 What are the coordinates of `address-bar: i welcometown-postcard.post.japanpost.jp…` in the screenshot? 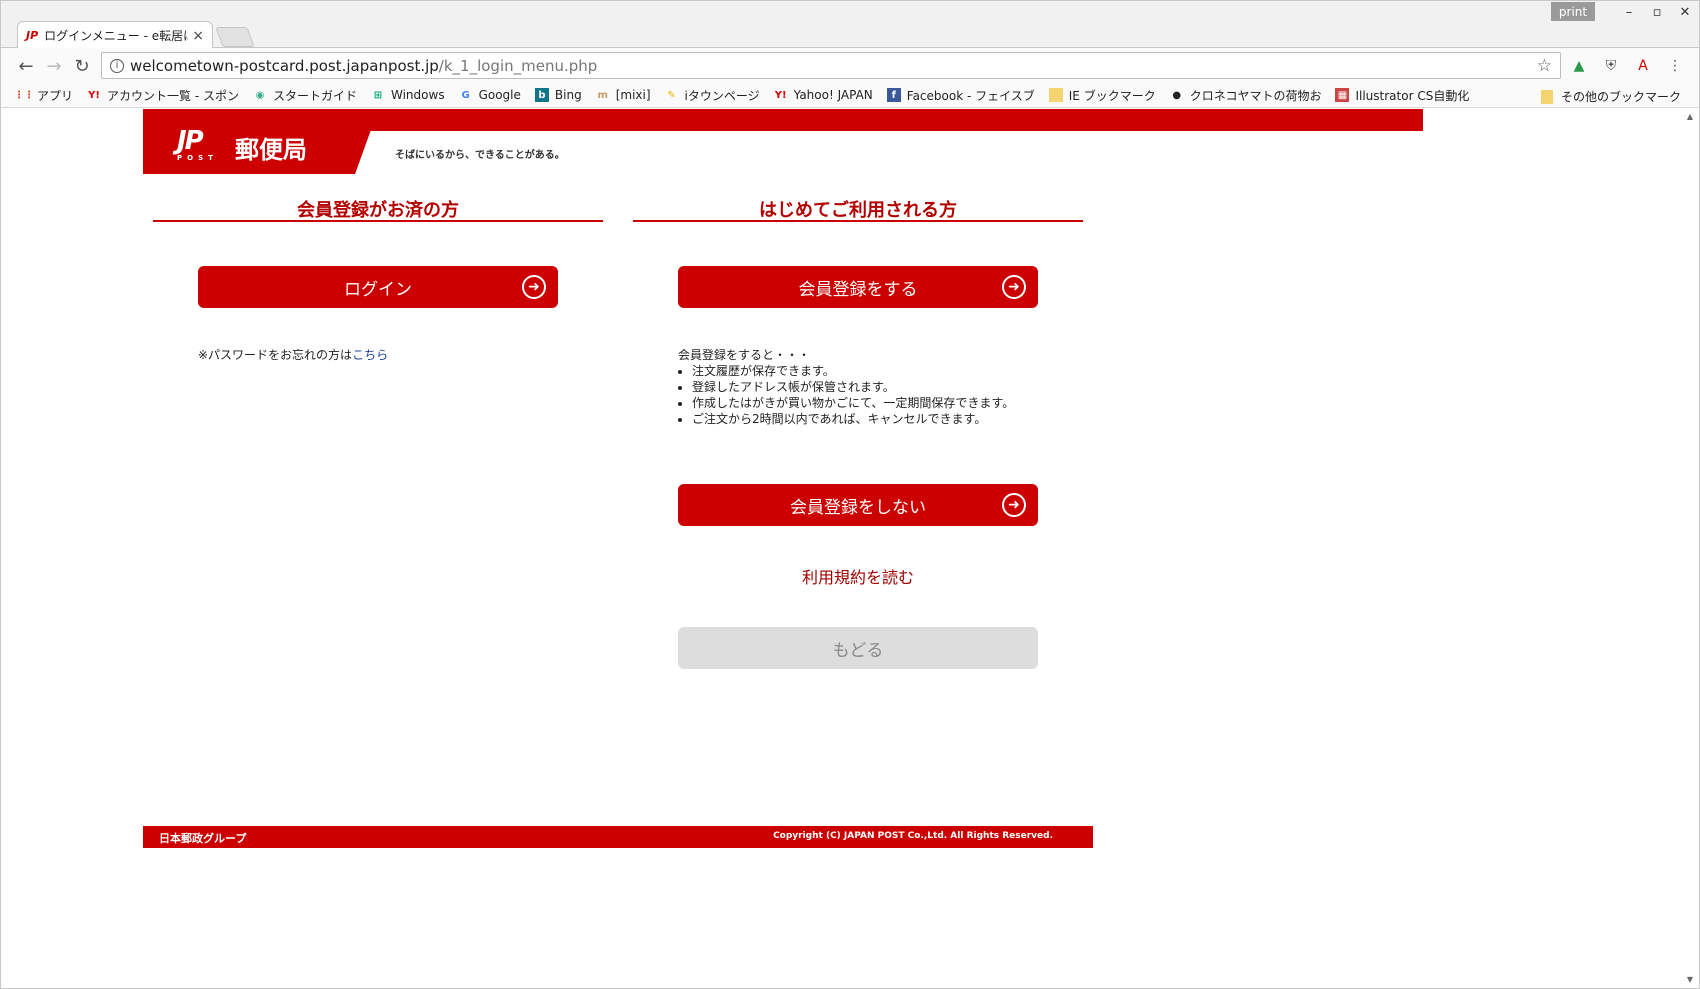 It's located at (831, 65).